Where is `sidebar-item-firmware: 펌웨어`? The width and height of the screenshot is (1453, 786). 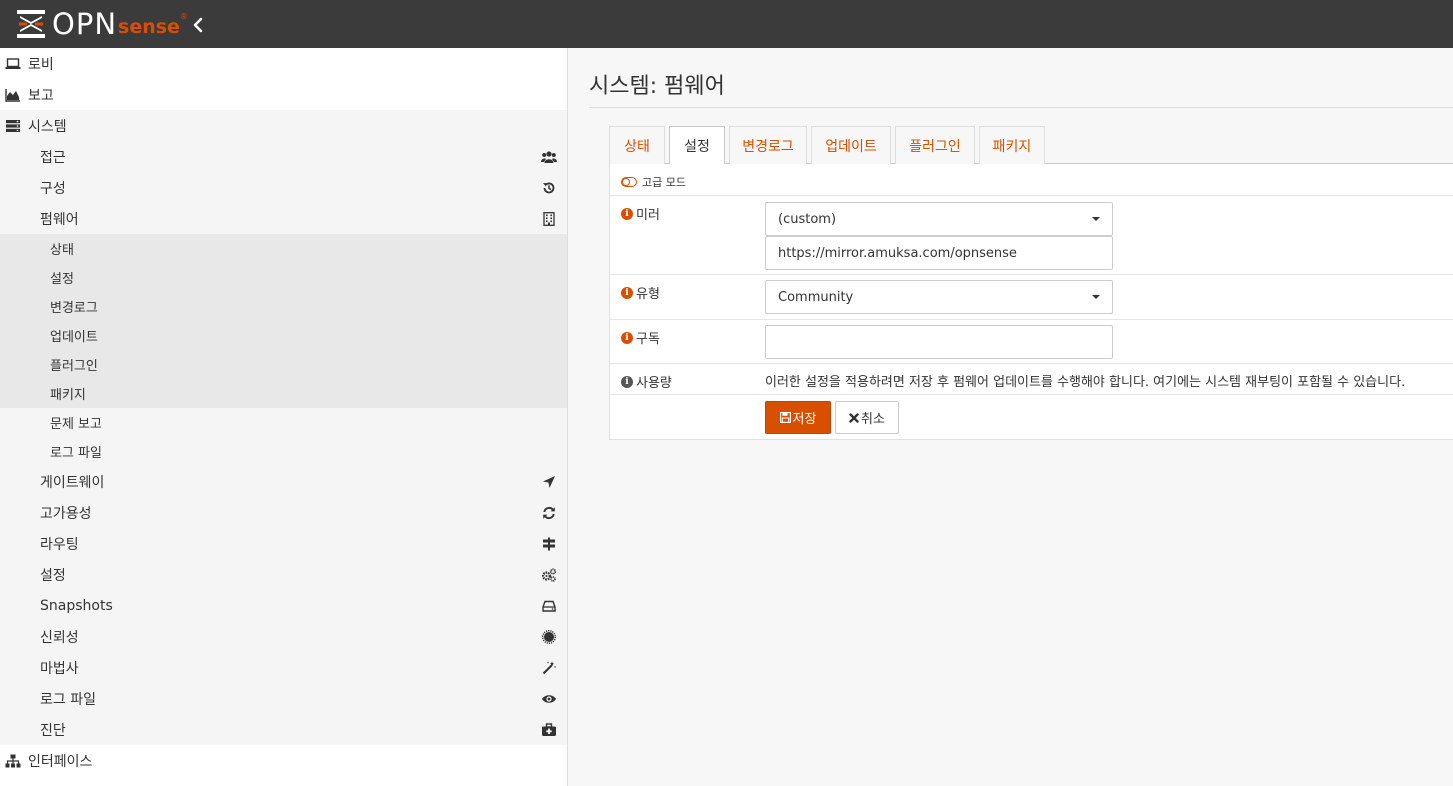
sidebar-item-firmware: 펌웨어 is located at coordinates (283, 218).